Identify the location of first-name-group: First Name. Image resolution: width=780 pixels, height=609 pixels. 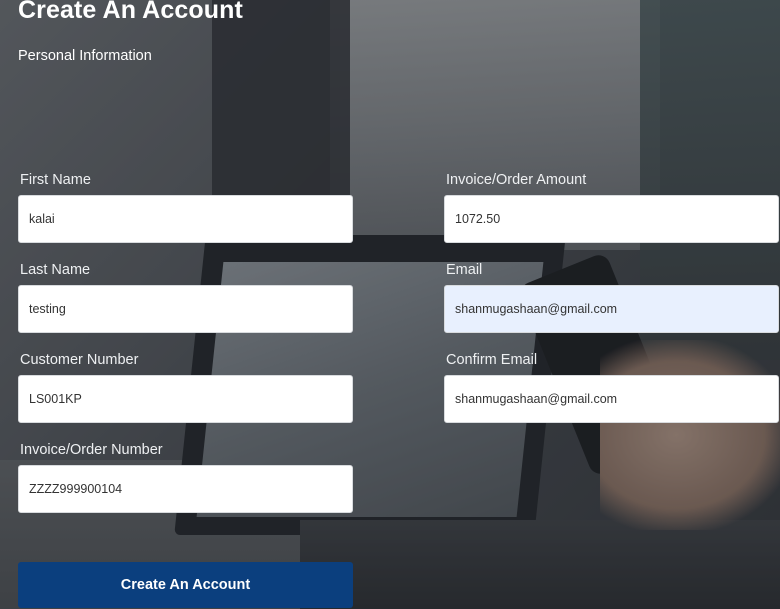
(185, 207).